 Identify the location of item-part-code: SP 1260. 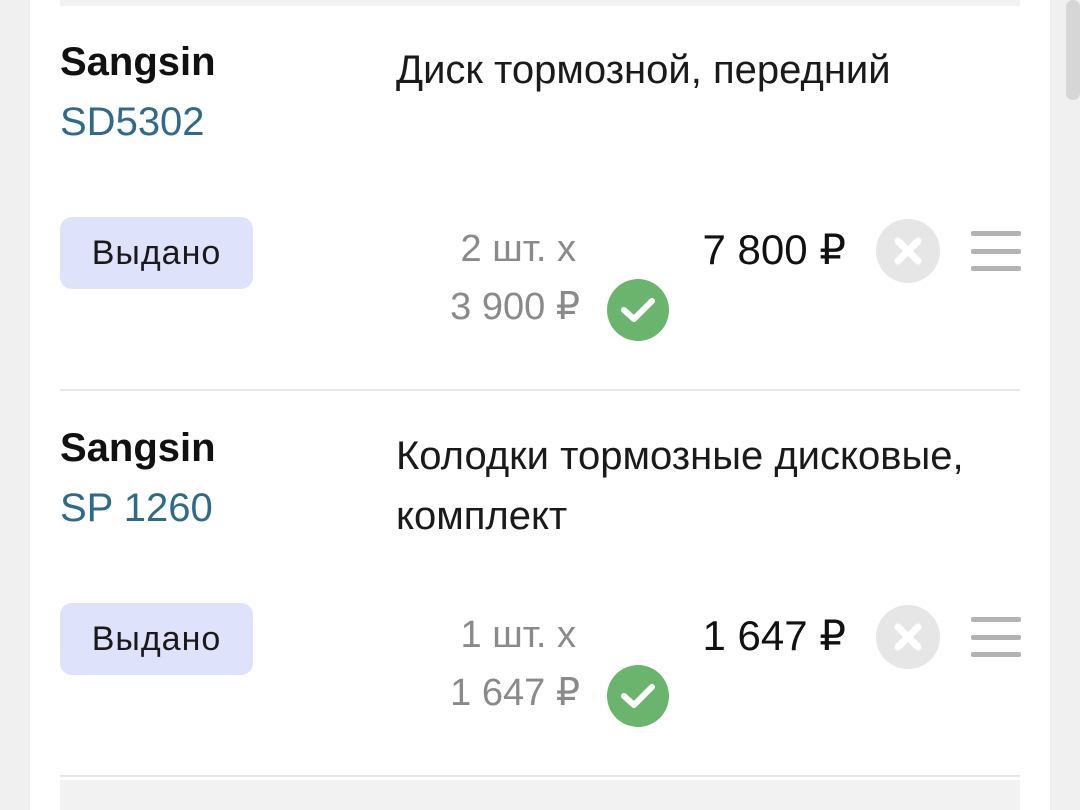
(136, 508).